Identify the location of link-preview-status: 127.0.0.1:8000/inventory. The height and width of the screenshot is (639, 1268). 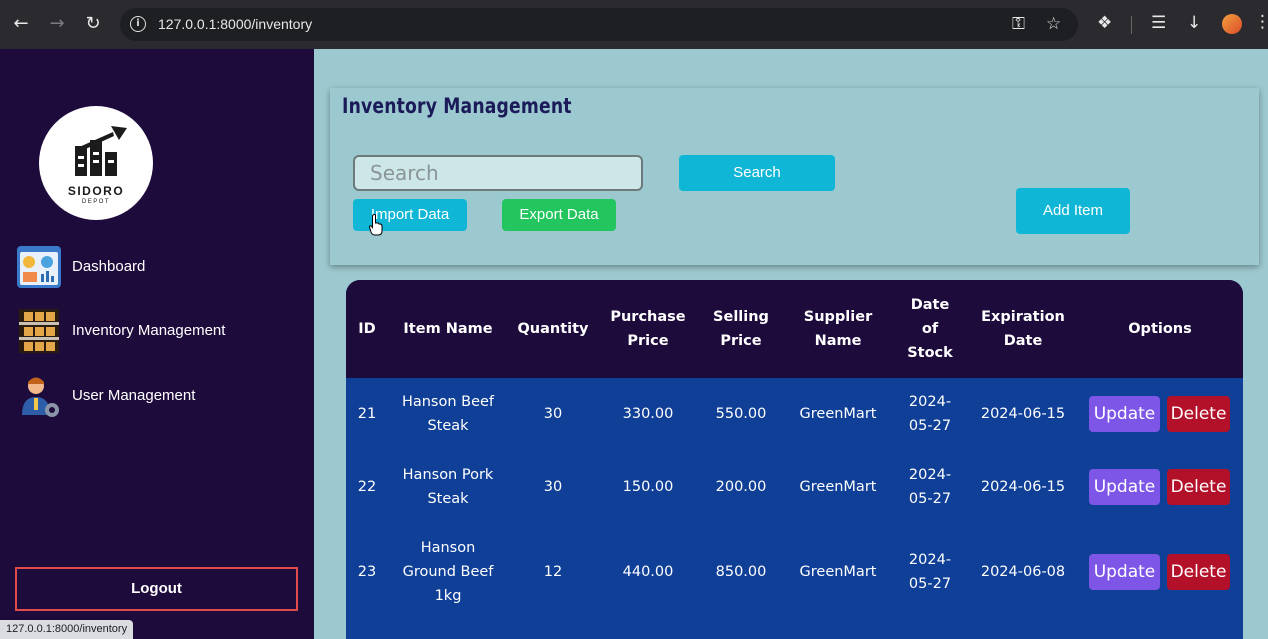
(67, 629).